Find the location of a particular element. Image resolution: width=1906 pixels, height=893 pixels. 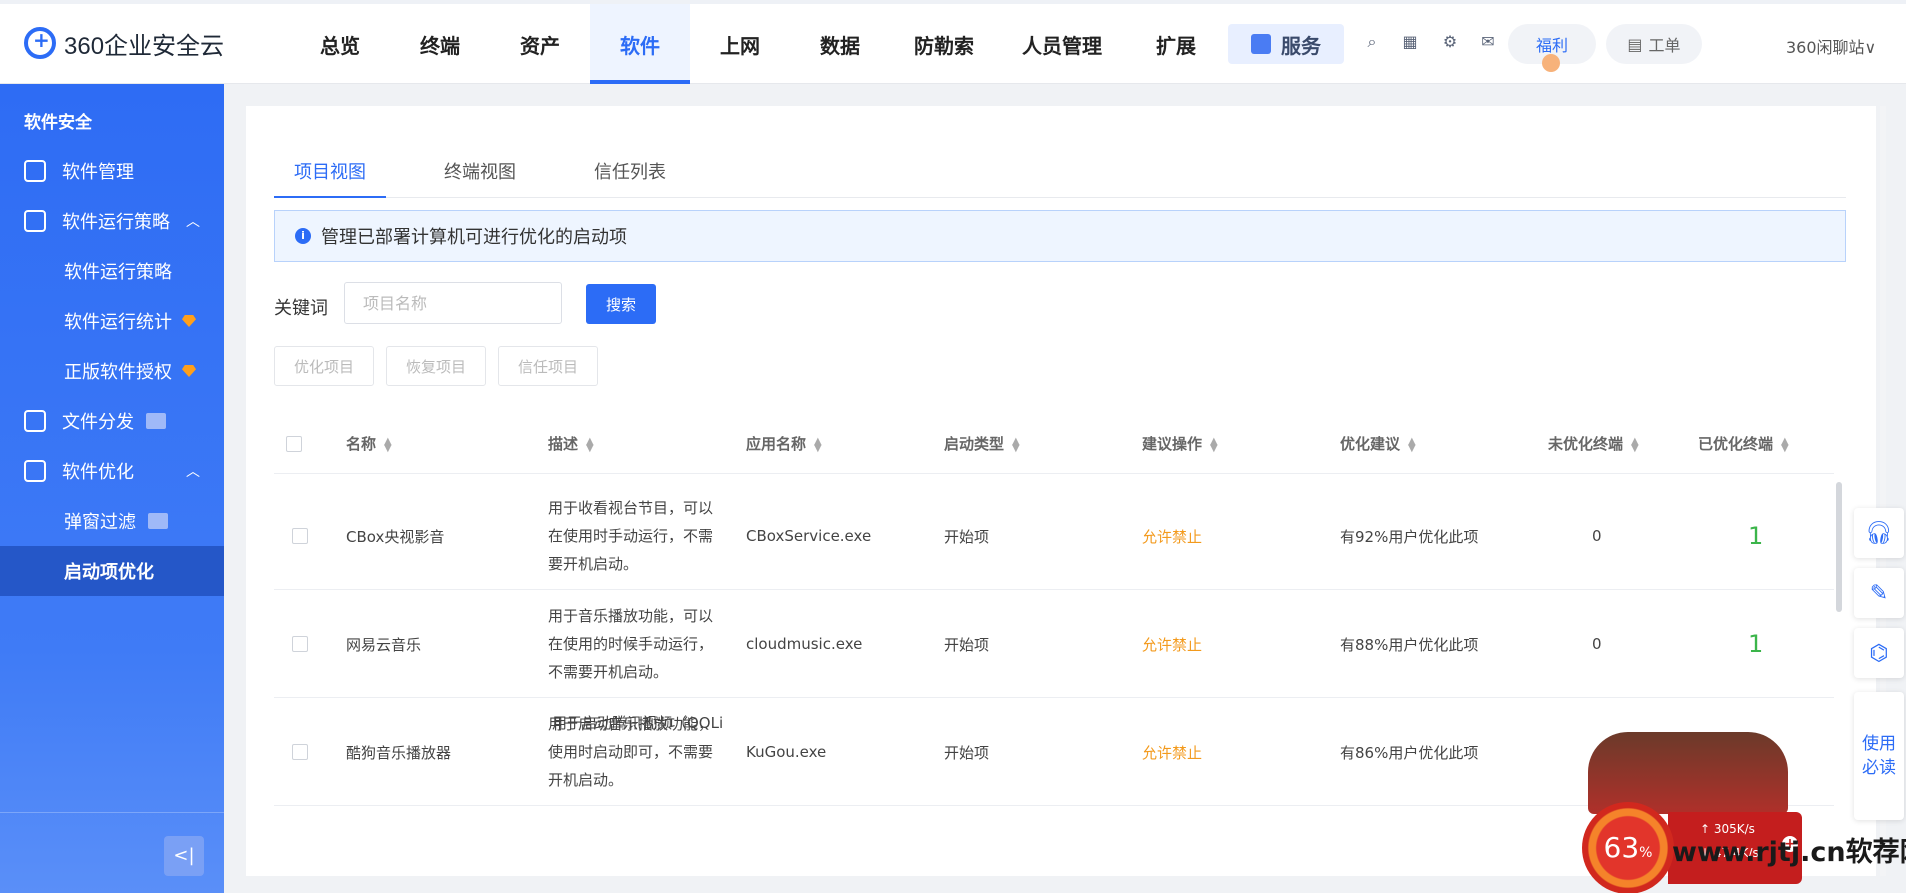

sidebar-item-startup-optimize: 启动项优化 is located at coordinates (112, 571).